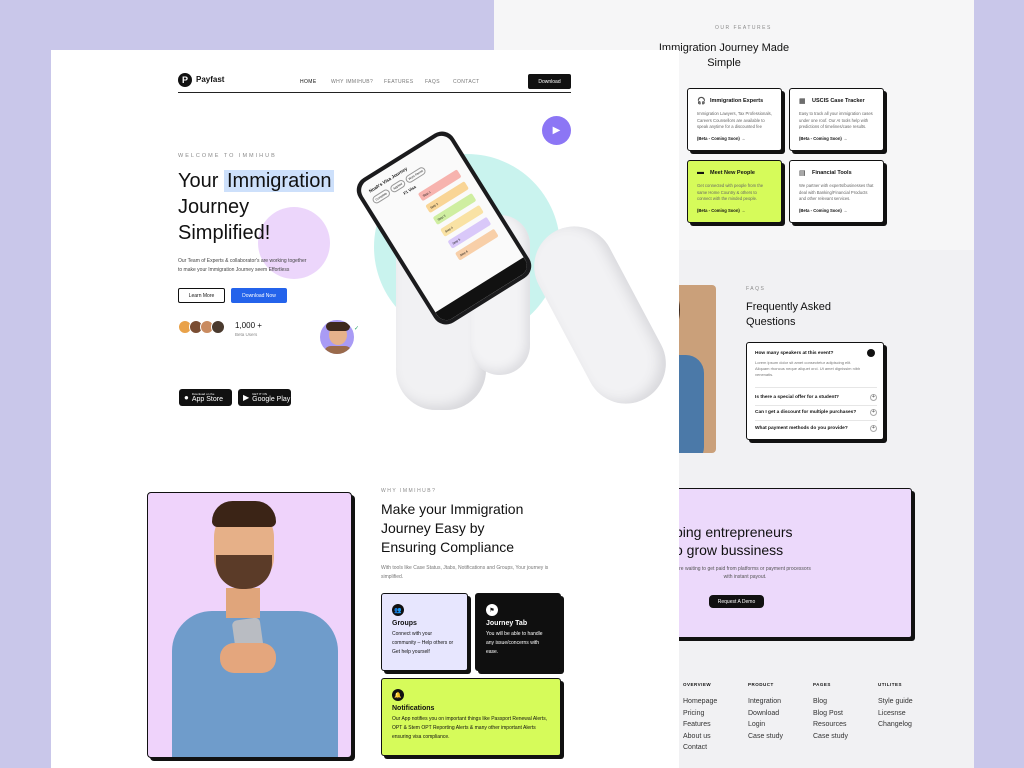 The image size is (1024, 768). I want to click on faq-item: What payment methods do you provide? +, so click(816, 428).